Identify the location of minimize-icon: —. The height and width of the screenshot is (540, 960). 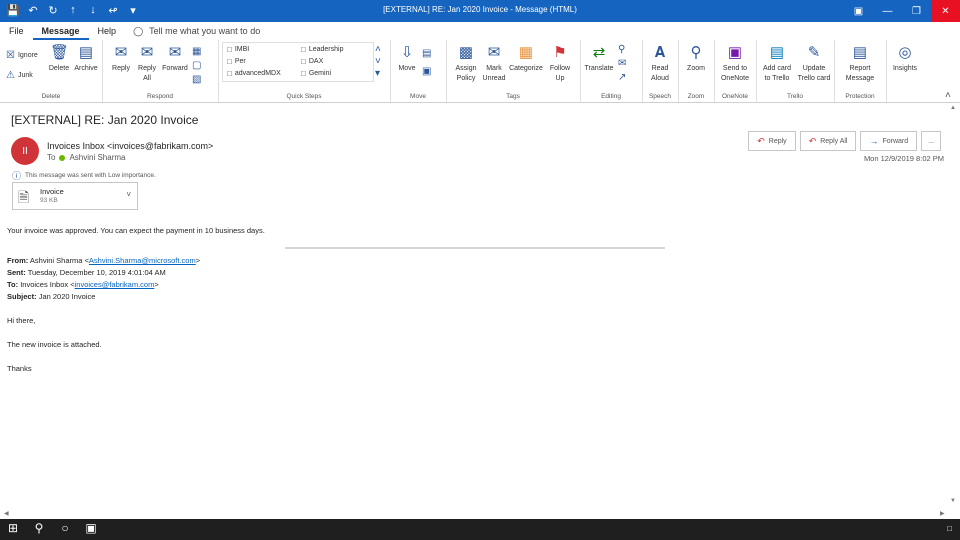
(887, 11).